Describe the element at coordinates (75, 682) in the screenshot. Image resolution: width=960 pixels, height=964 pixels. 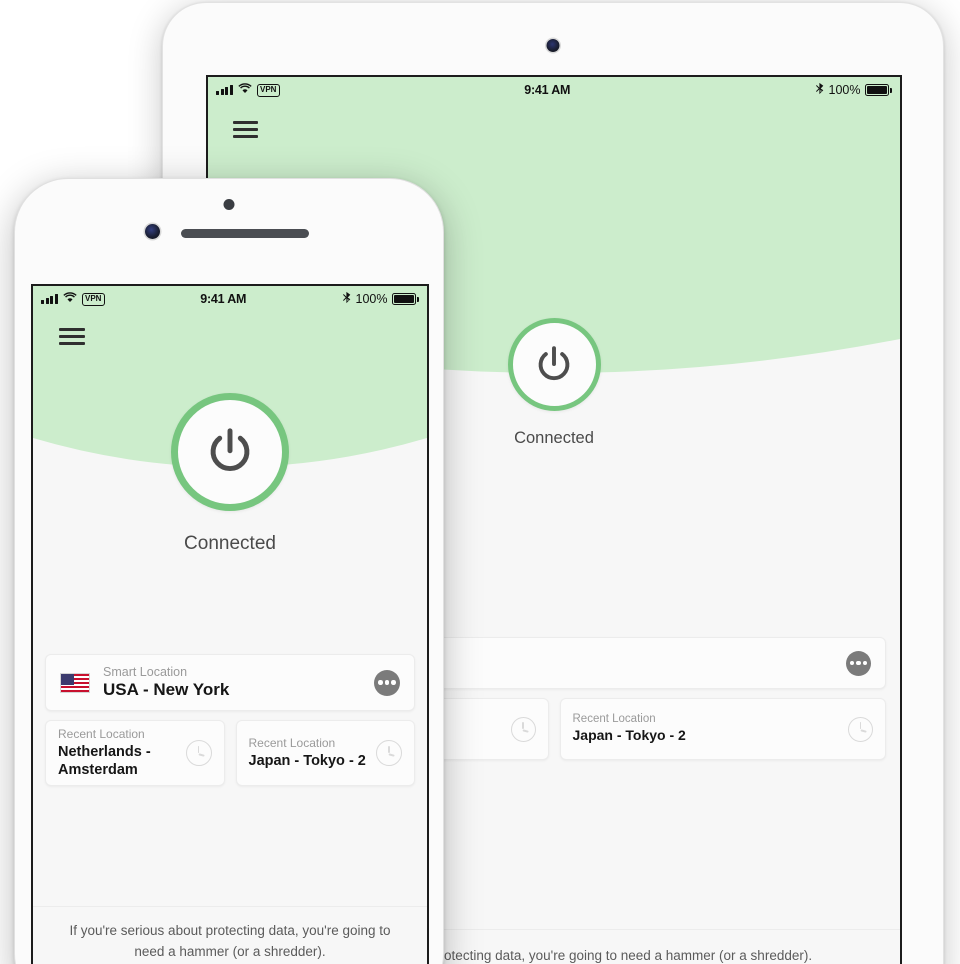
I see `flag-usa-icon` at that location.